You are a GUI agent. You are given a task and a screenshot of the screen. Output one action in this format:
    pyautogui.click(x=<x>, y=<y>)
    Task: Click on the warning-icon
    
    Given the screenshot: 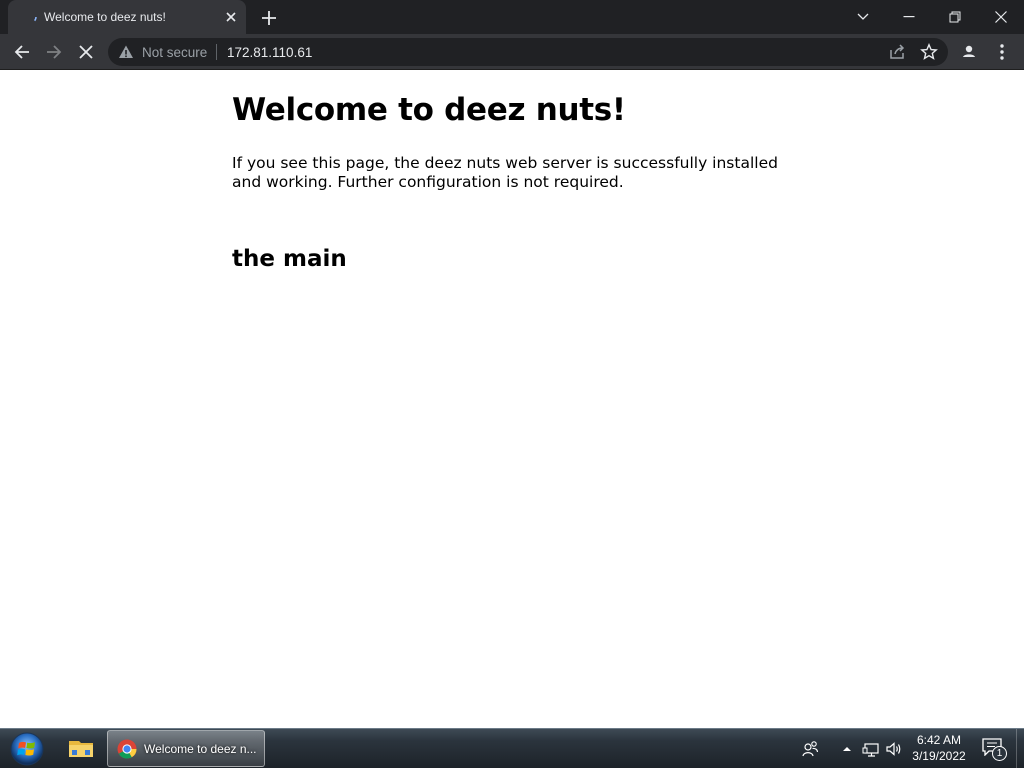 What is the action you would take?
    pyautogui.click(x=126, y=52)
    